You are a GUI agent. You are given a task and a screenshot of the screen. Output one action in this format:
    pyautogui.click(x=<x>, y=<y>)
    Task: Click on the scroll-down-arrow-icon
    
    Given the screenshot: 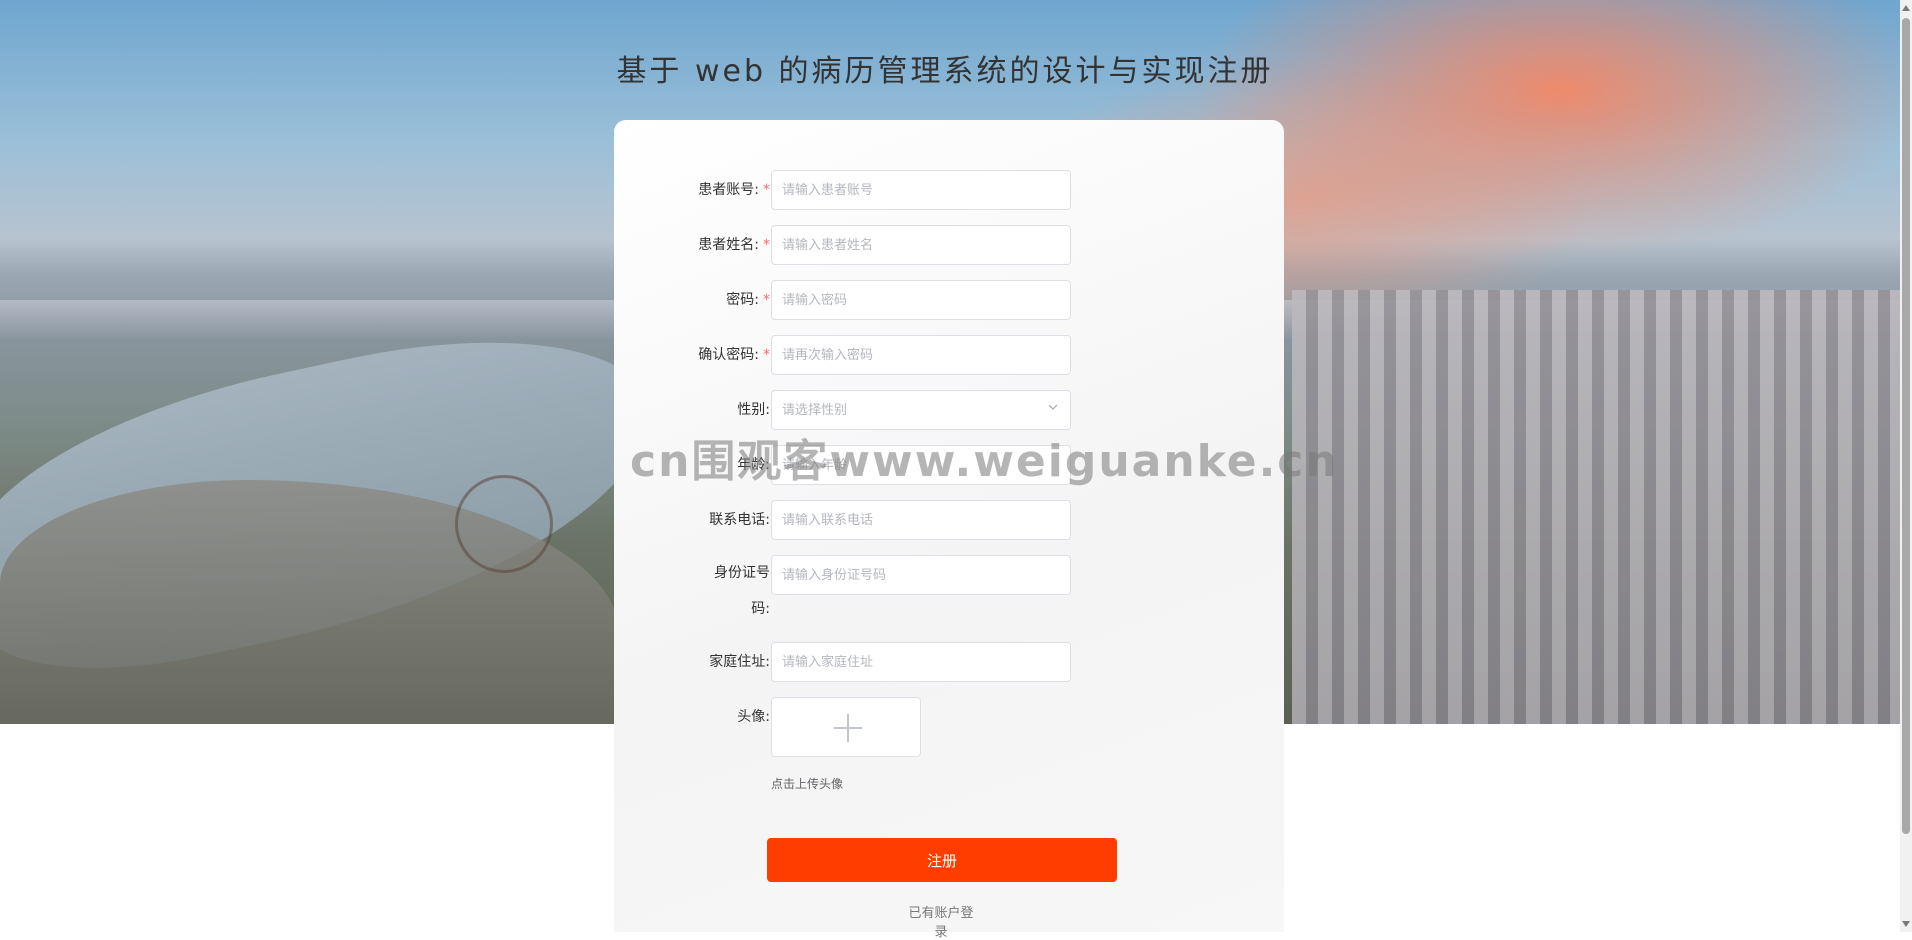 What is the action you would take?
    pyautogui.click(x=1906, y=924)
    